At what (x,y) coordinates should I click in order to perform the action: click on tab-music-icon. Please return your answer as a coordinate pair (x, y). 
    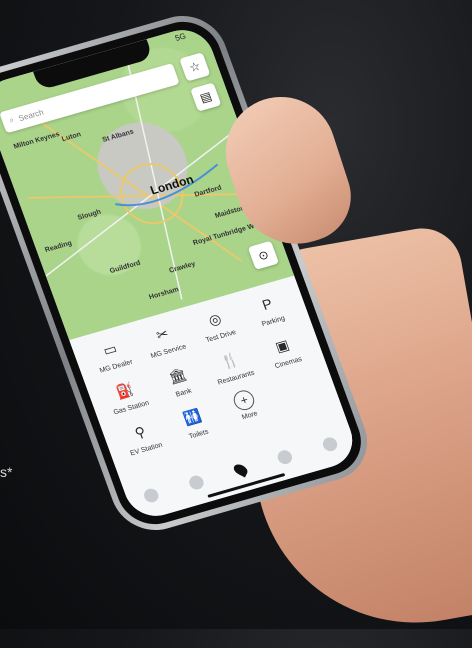
    Looking at the image, I should click on (196, 482).